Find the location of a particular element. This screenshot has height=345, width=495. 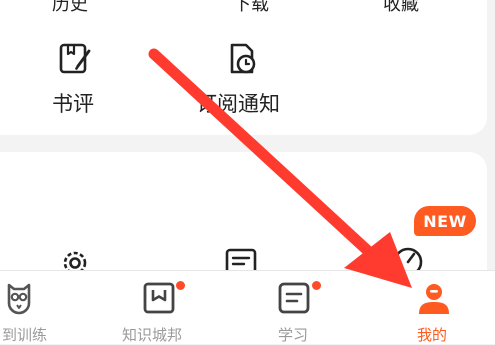

edit-note-icon is located at coordinates (75, 58).